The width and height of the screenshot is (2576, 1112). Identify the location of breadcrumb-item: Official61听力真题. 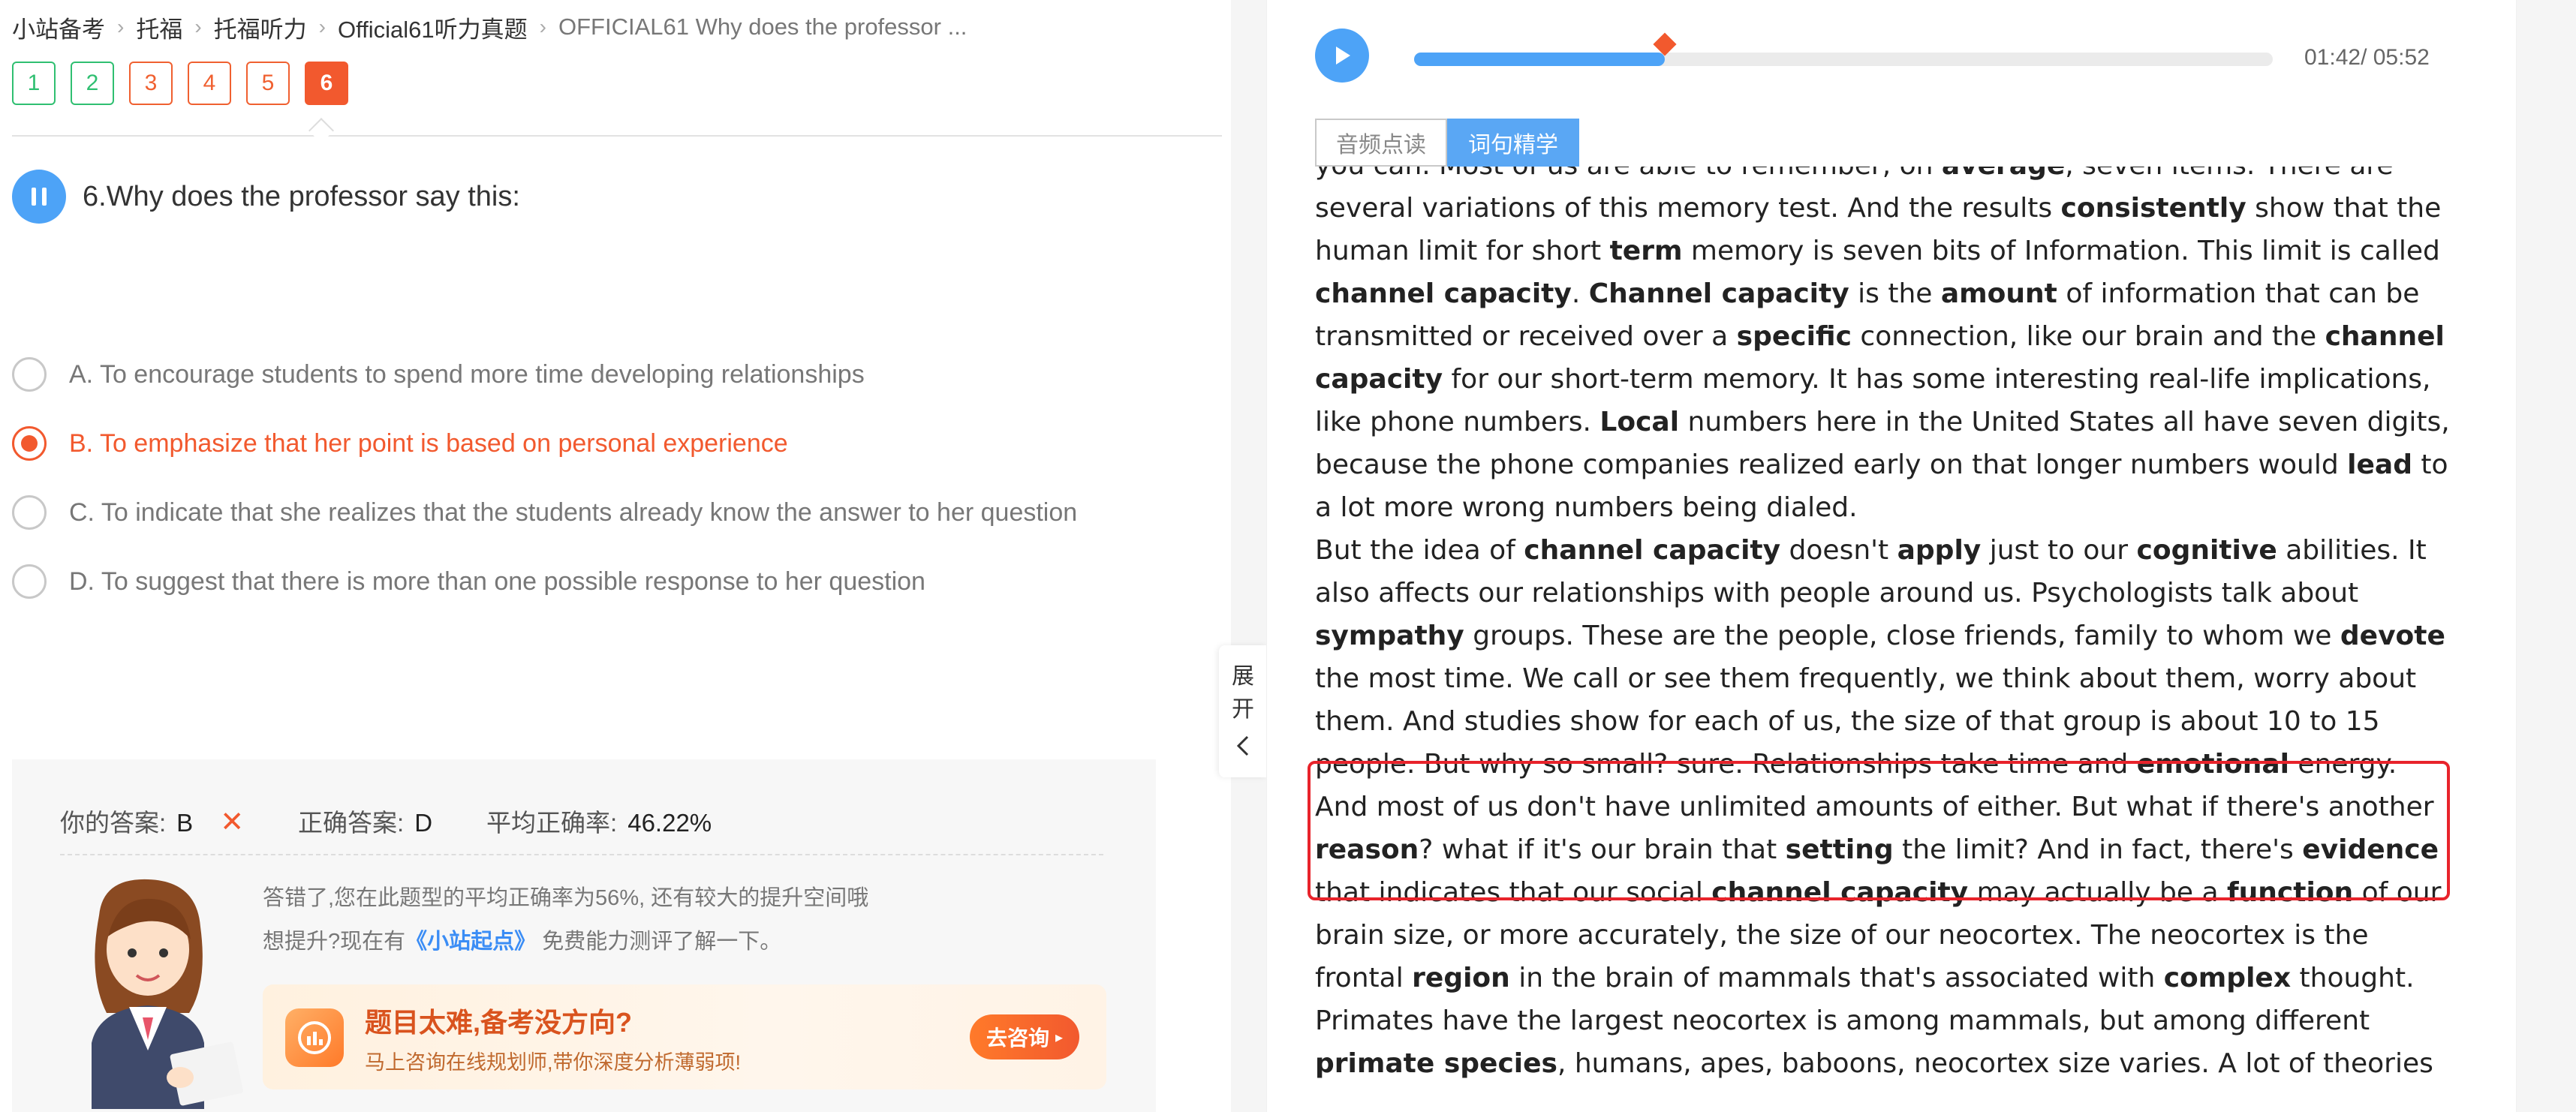
(433, 27).